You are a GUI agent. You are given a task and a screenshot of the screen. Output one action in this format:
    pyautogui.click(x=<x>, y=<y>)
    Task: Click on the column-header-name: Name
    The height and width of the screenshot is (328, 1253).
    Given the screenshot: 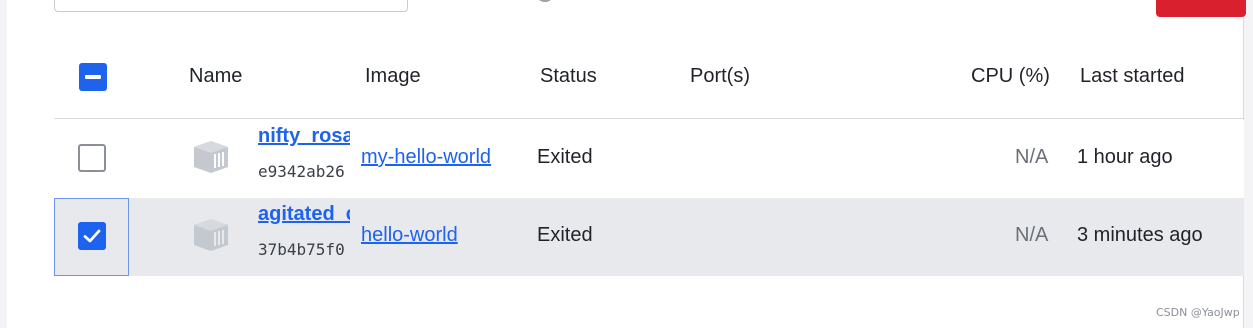 What is the action you would take?
    pyautogui.click(x=215, y=76)
    